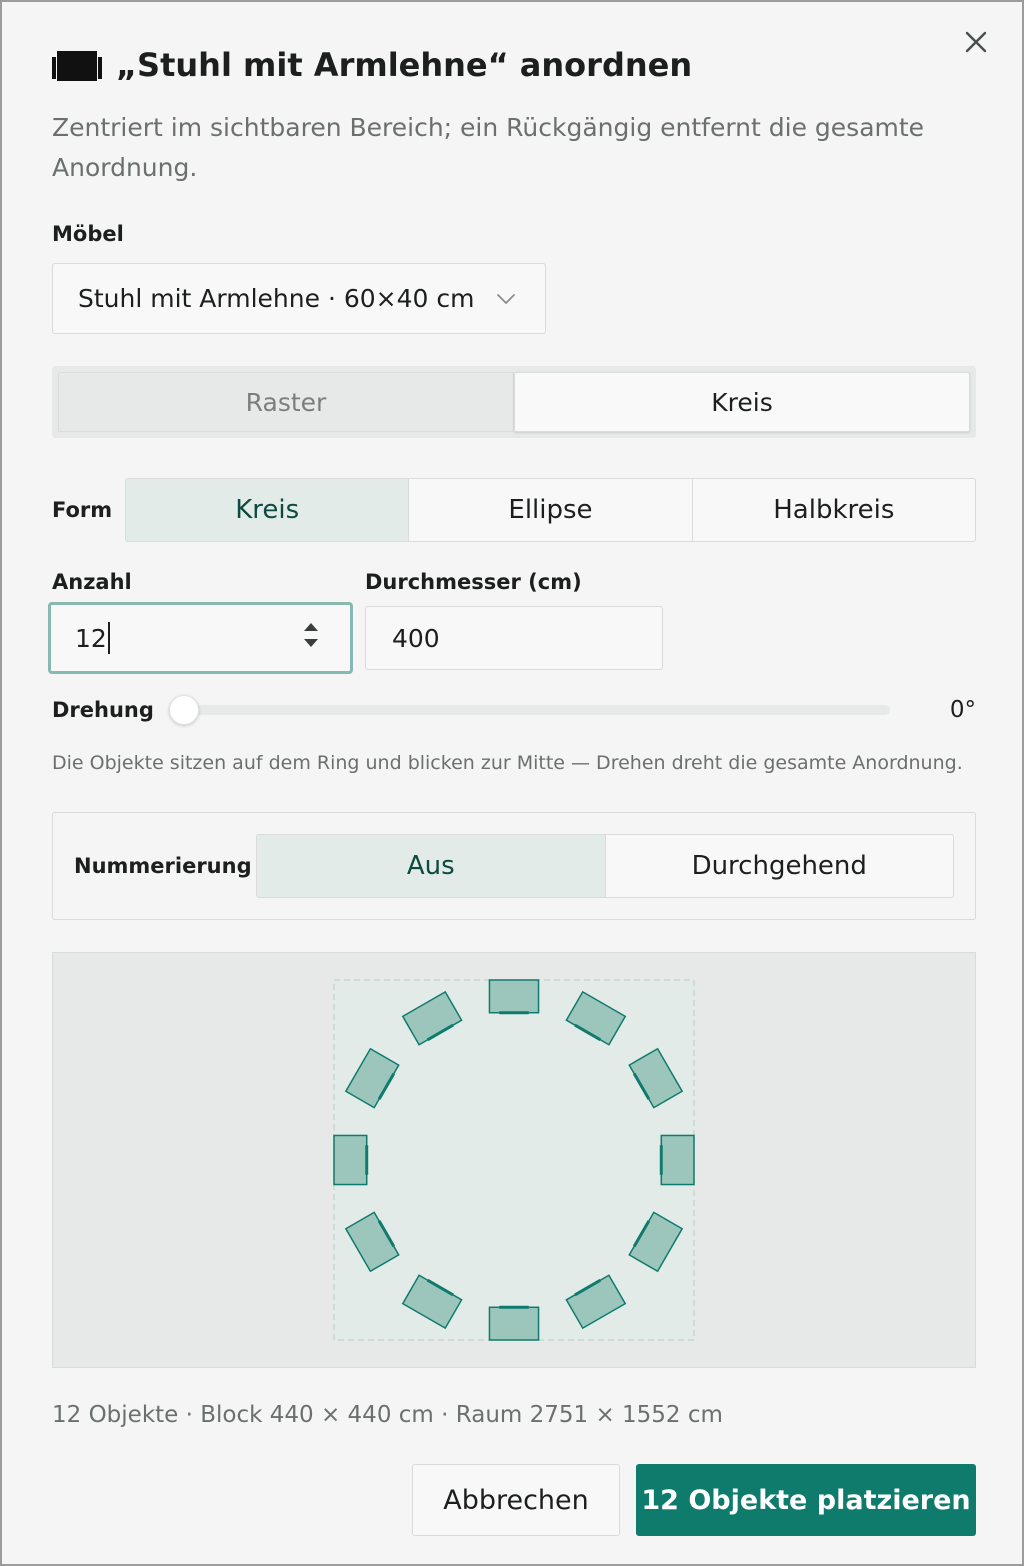 The width and height of the screenshot is (1024, 1566). I want to click on shape-segmented-control: Kreis Ellipse Halbkreis, so click(550, 510).